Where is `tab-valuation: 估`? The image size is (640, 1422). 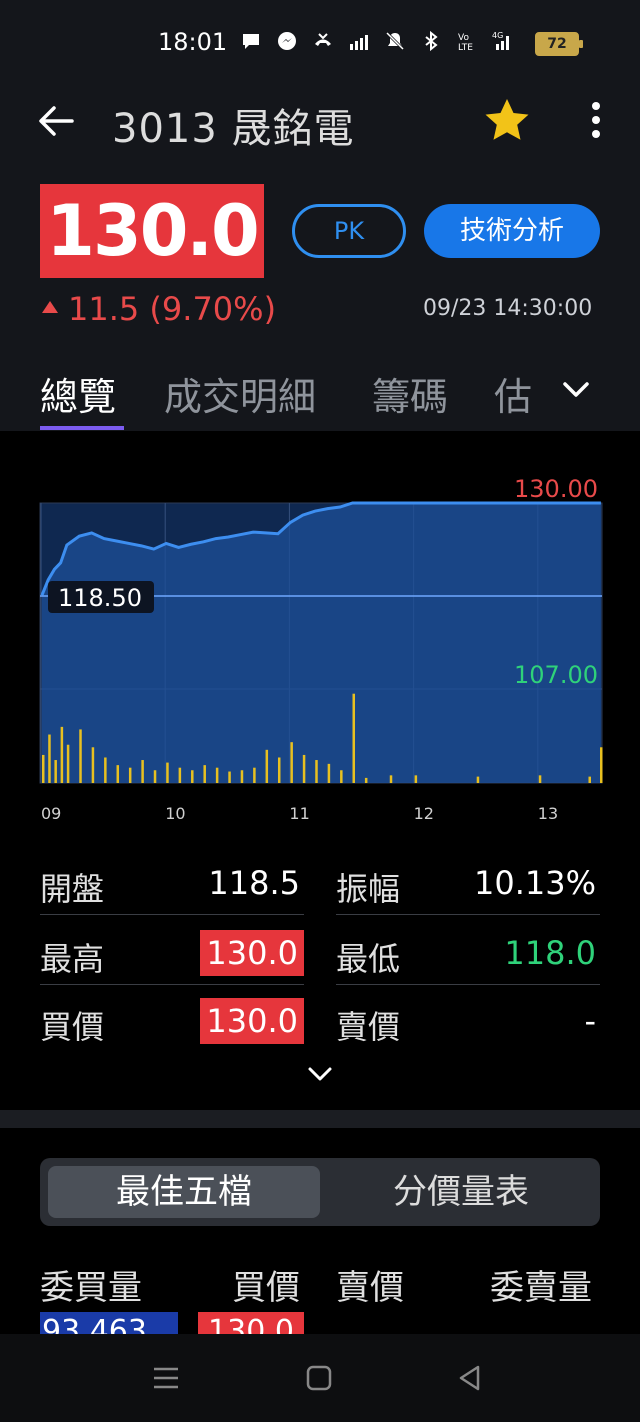
tab-valuation: 估 is located at coordinates (513, 393).